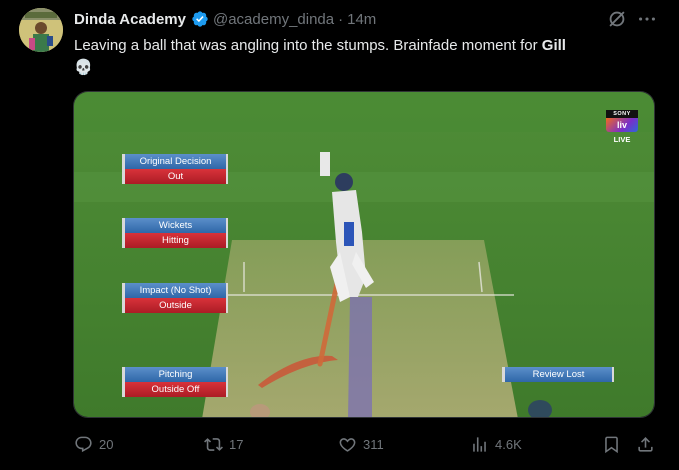 Image resolution: width=679 pixels, height=470 pixels. I want to click on display-name: Dinda Academy, so click(130, 19).